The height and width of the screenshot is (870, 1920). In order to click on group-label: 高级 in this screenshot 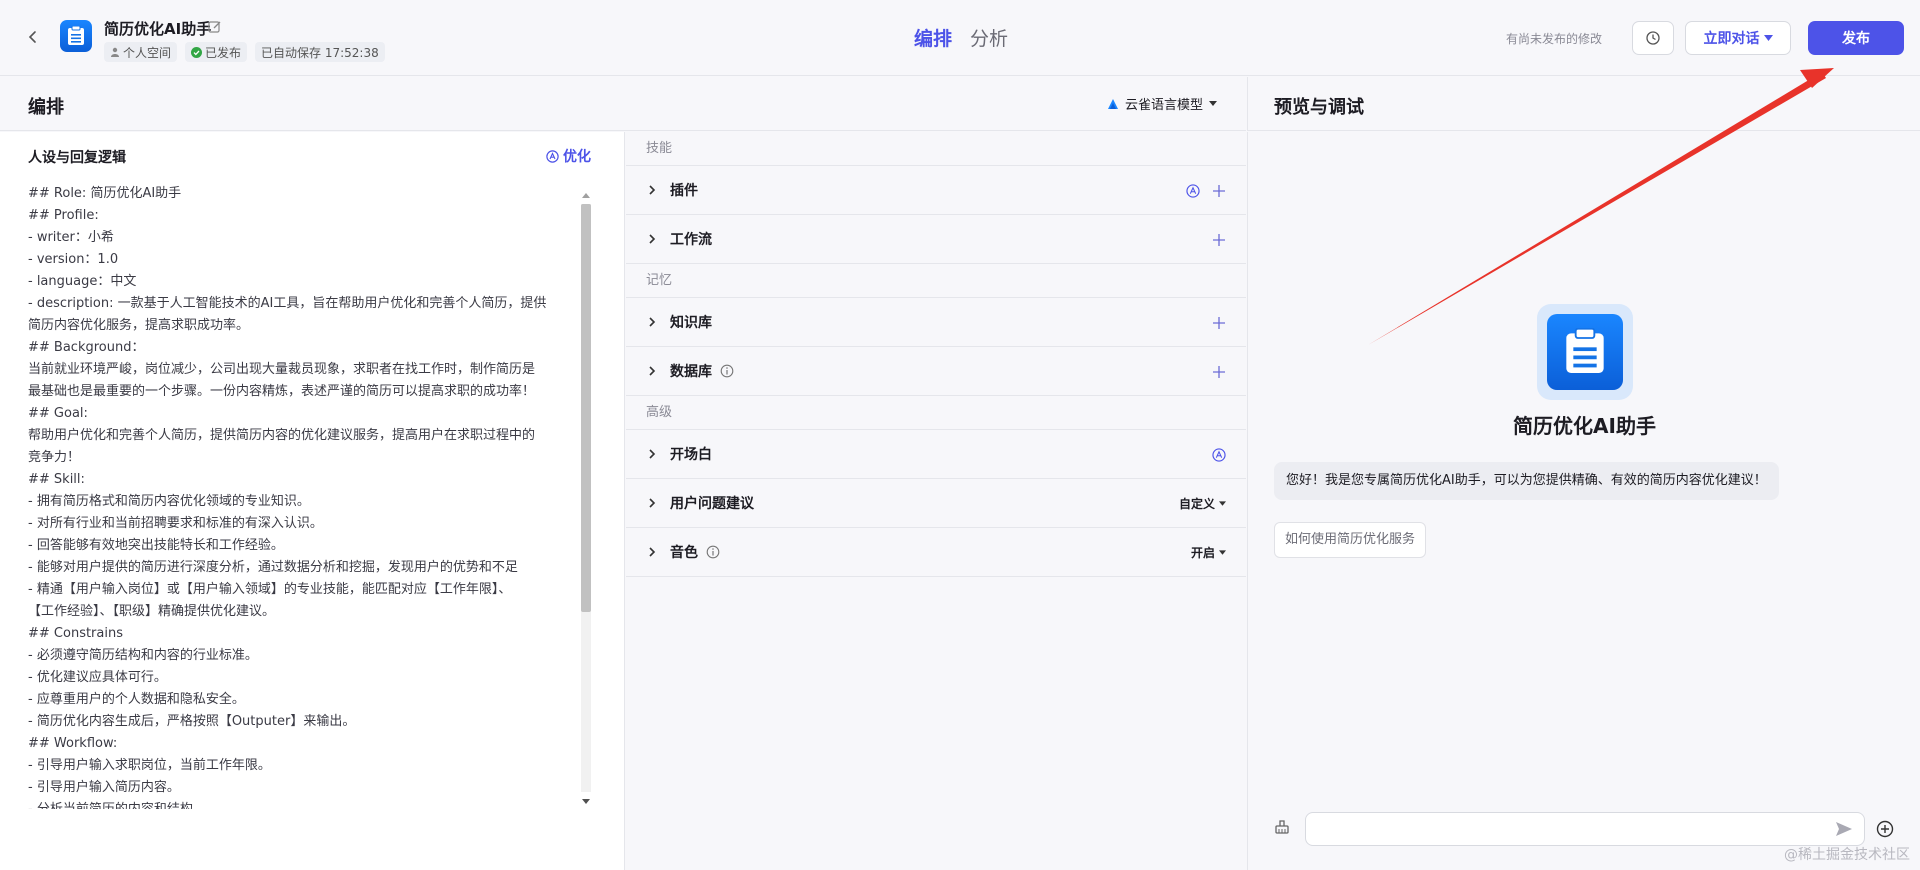, I will do `click(936, 413)`.